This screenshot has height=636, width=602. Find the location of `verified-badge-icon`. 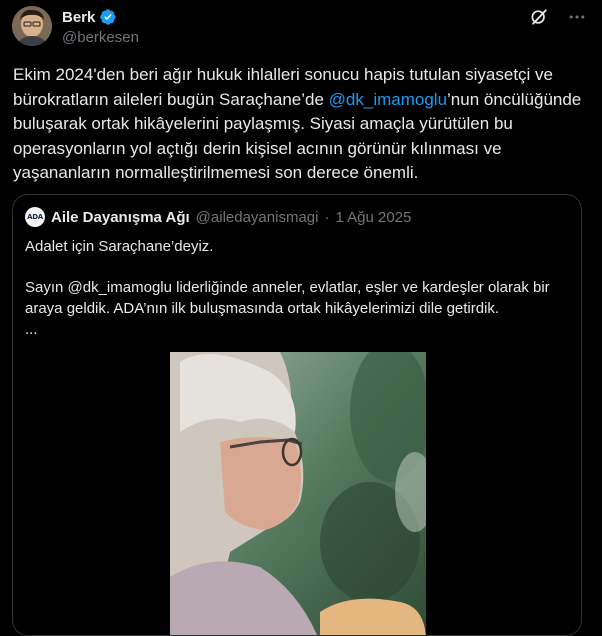

verified-badge-icon is located at coordinates (108, 17).